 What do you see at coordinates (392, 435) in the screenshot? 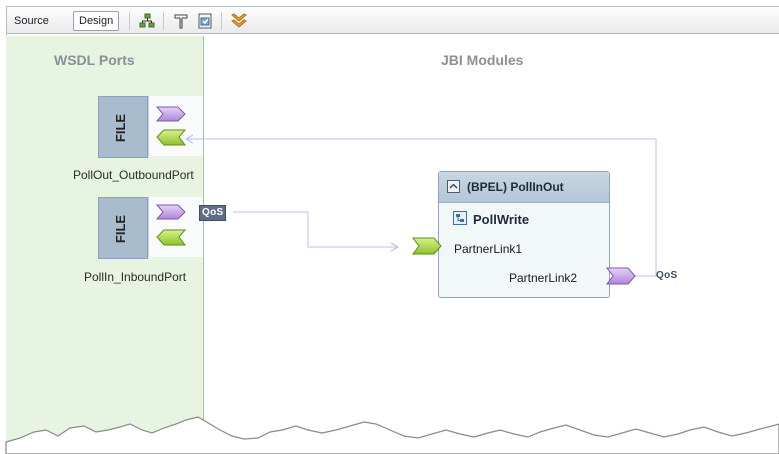
I see `torn-edge` at bounding box center [392, 435].